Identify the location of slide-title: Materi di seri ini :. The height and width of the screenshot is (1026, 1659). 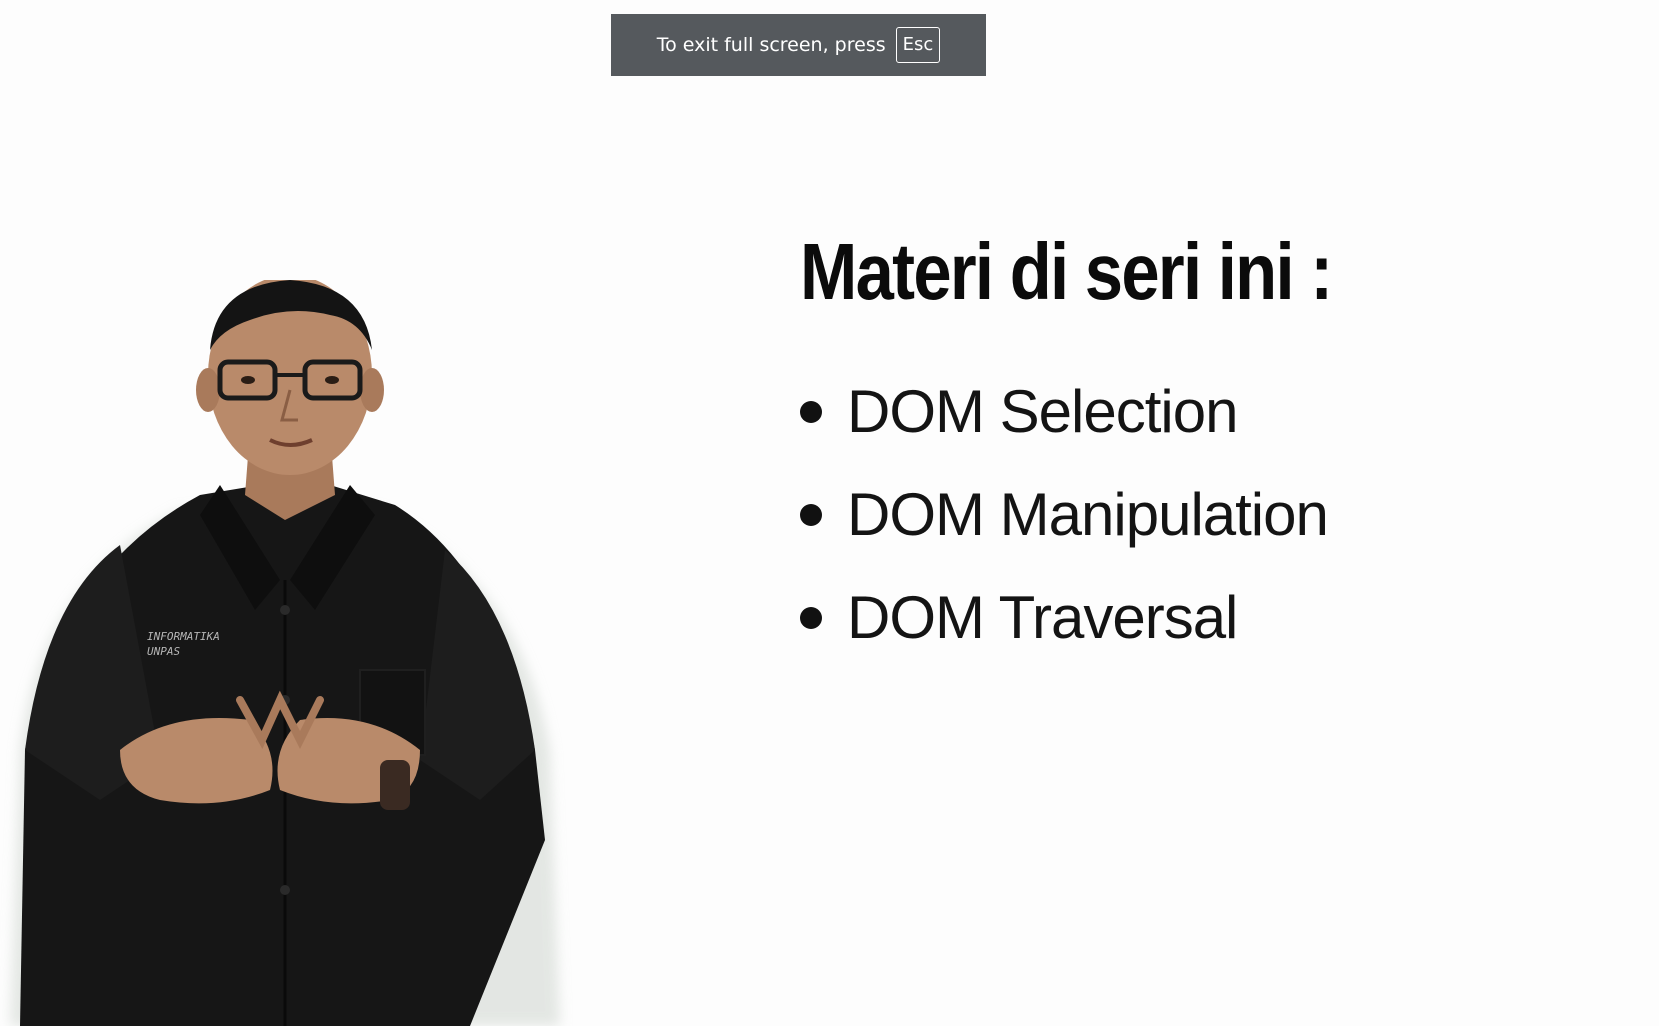
(1066, 271).